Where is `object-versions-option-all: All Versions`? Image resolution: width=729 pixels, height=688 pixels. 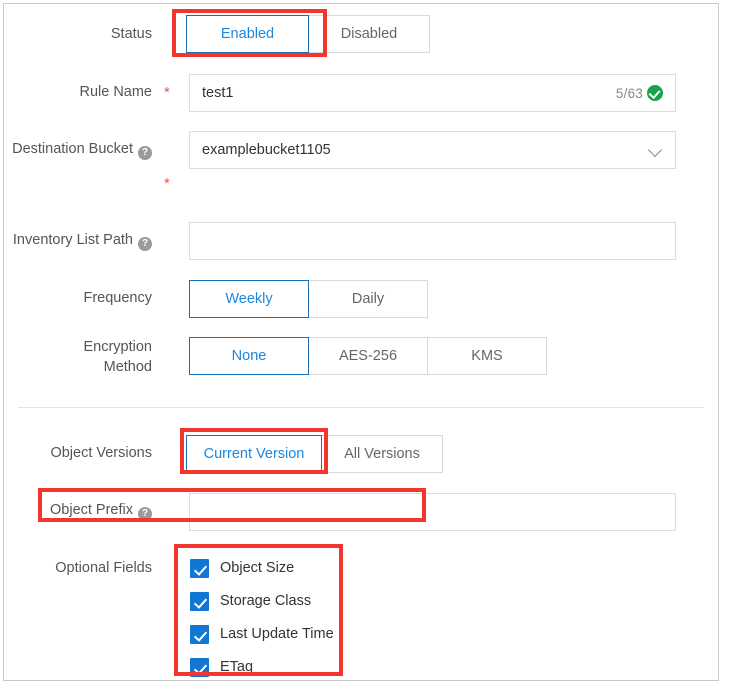 object-versions-option-all: All Versions is located at coordinates (382, 454).